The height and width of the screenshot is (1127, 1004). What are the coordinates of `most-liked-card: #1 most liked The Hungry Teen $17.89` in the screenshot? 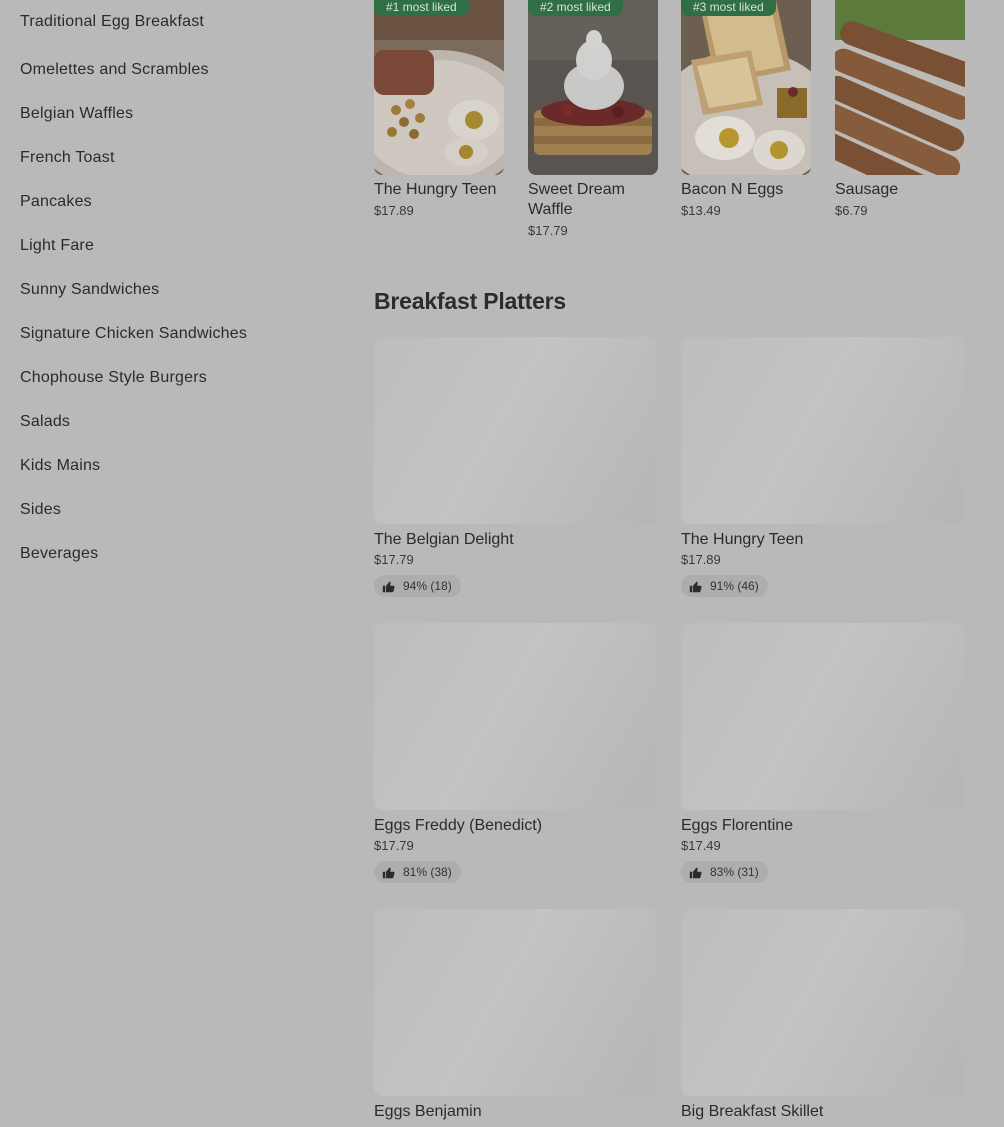 It's located at (439, 109).